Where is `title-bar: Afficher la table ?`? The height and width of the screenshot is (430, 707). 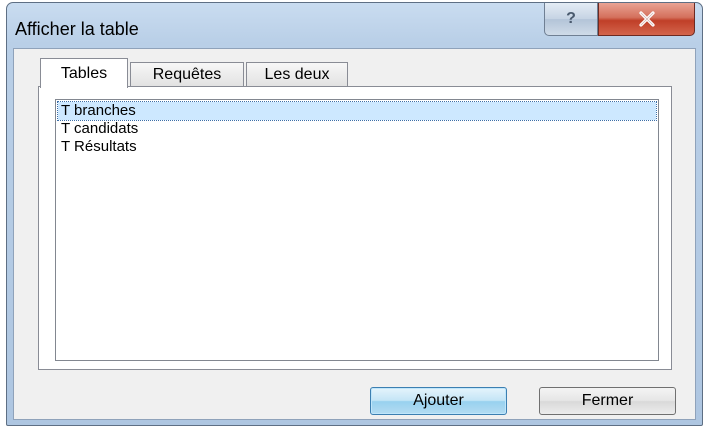
title-bar: Afficher la table ? is located at coordinates (354, 27).